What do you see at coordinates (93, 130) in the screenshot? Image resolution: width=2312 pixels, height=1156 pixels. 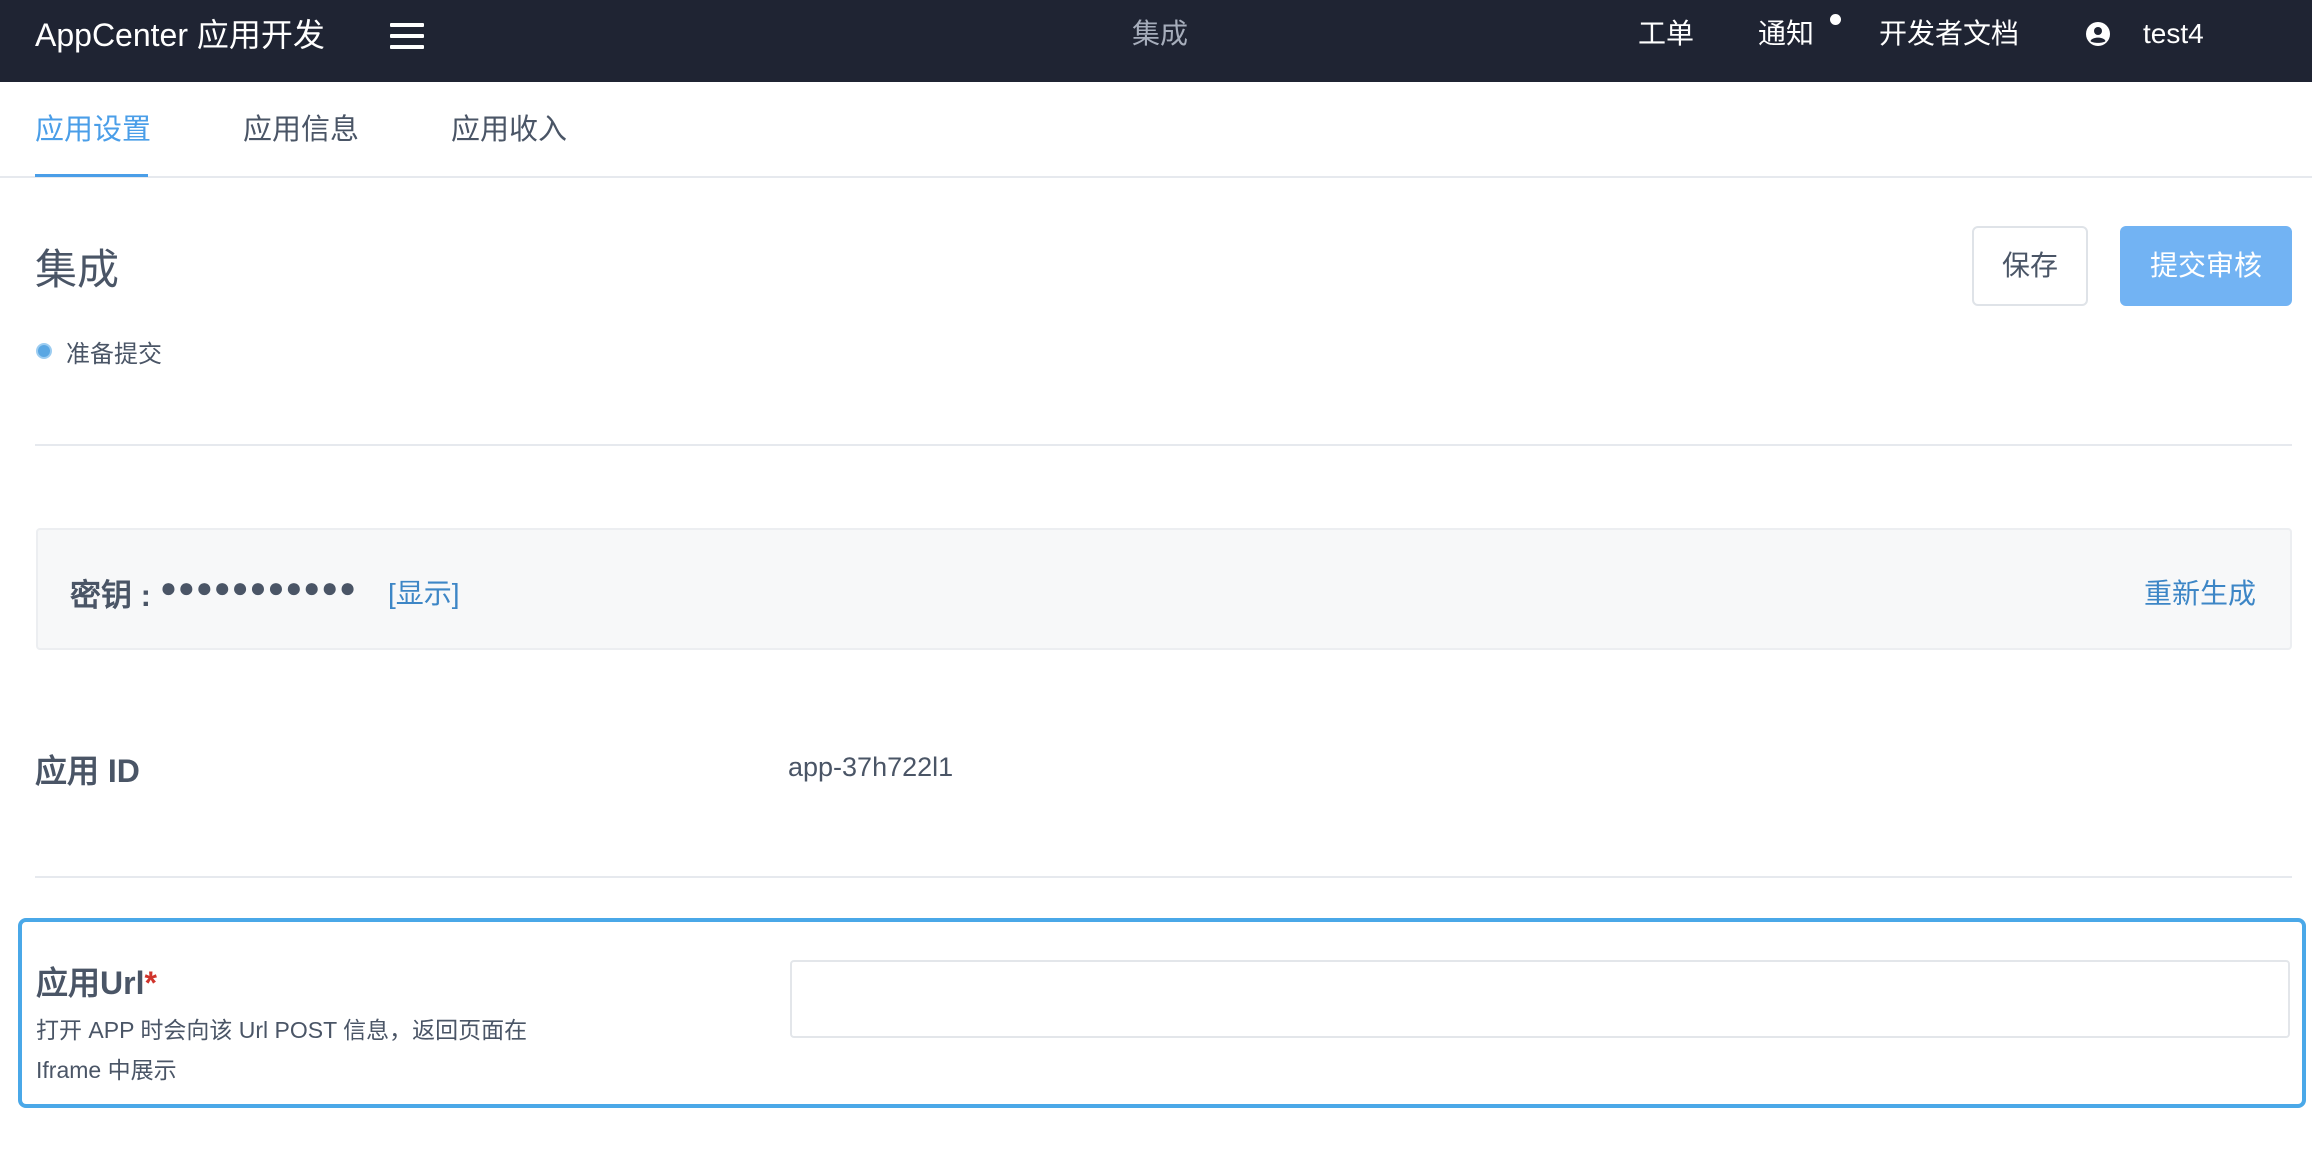 I see `tab-app-settings: 应用设置` at bounding box center [93, 130].